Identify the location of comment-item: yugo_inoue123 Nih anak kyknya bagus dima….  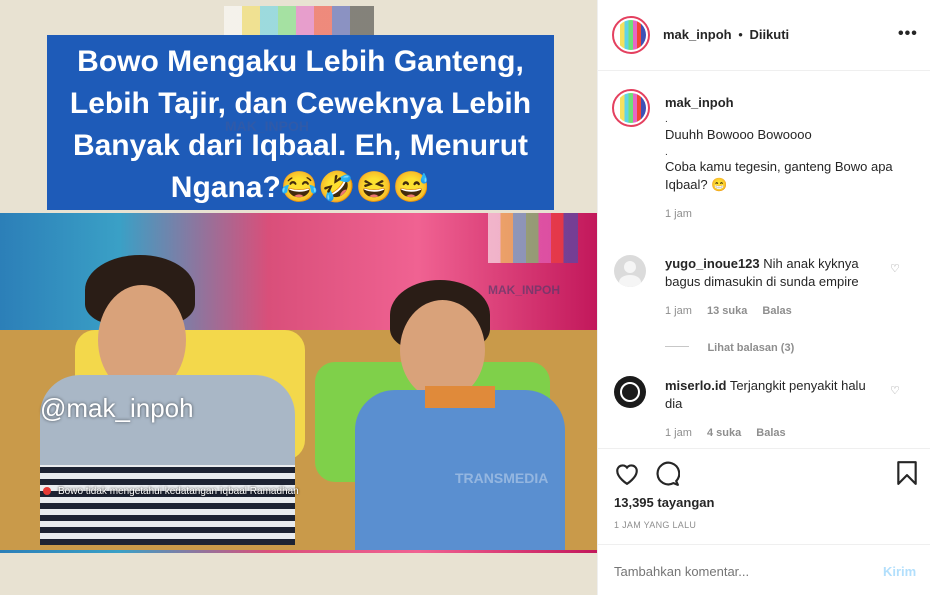
(772, 286).